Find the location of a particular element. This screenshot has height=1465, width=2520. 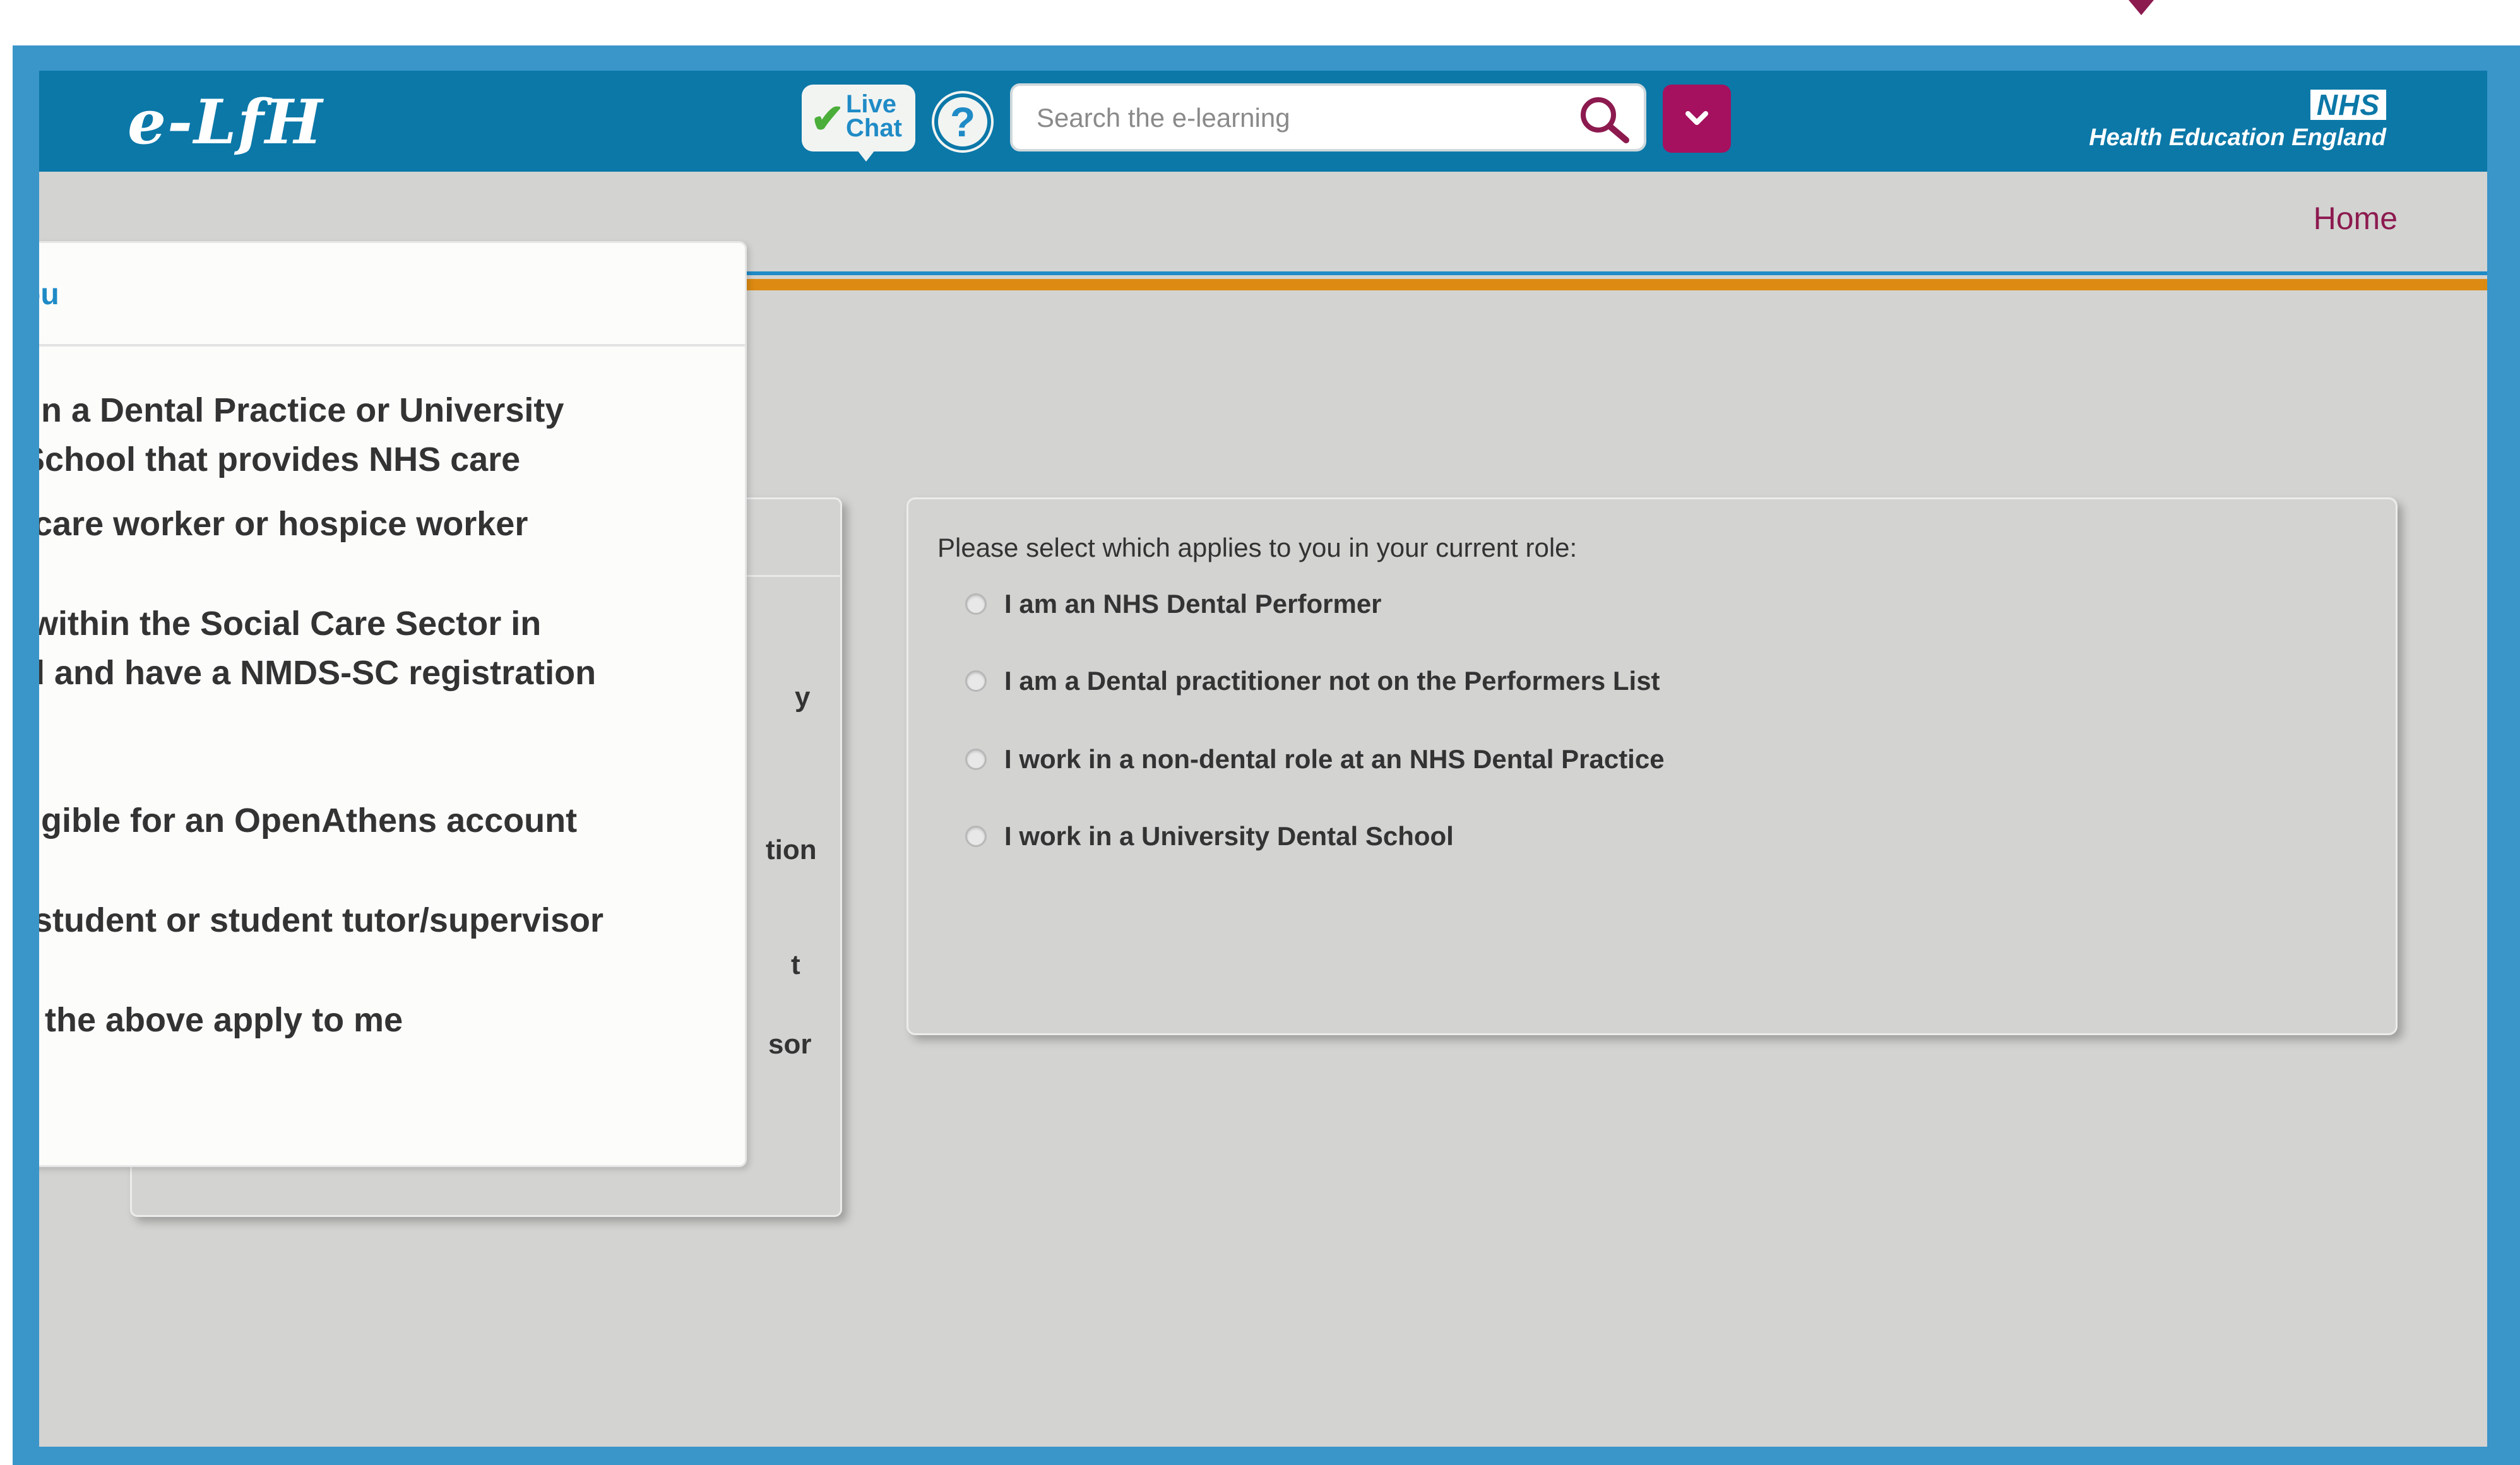

chevron-down-icon is located at coordinates (1696, 118).